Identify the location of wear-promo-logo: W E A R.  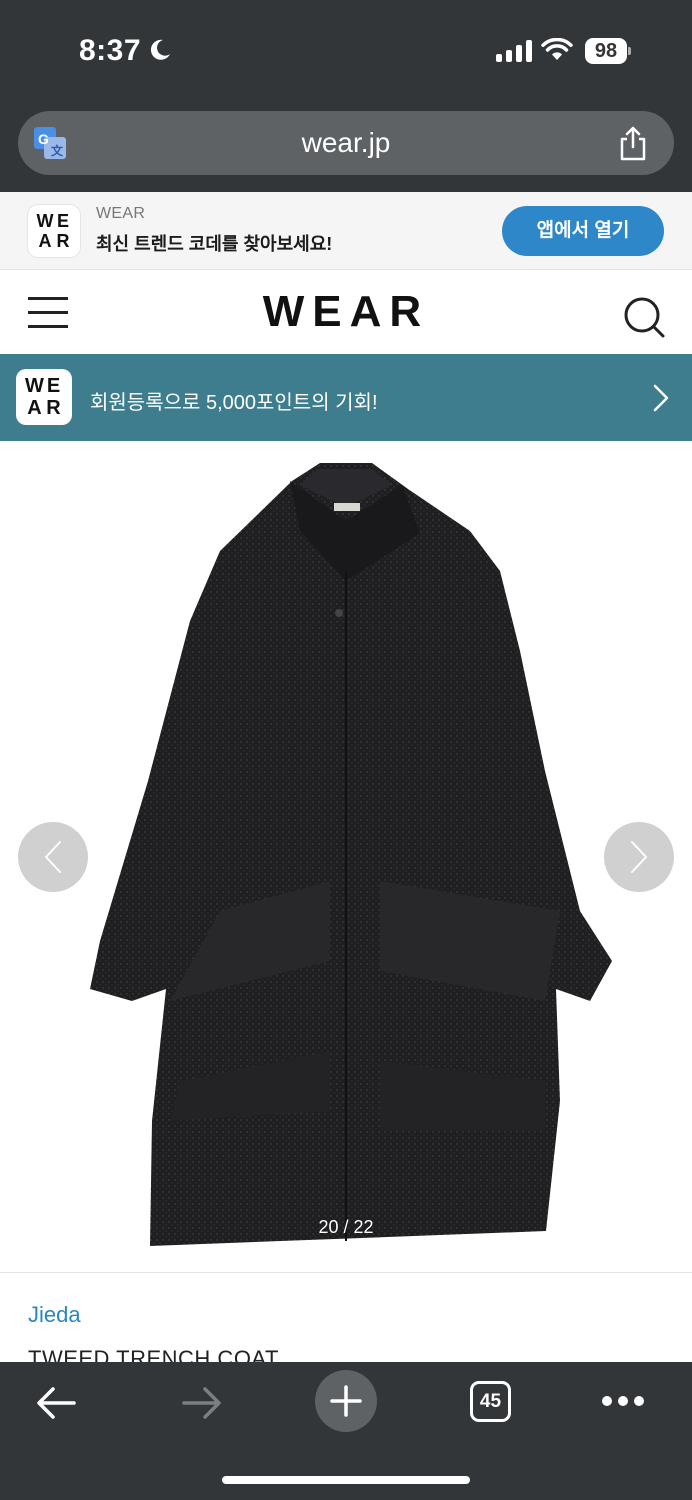
(44, 397).